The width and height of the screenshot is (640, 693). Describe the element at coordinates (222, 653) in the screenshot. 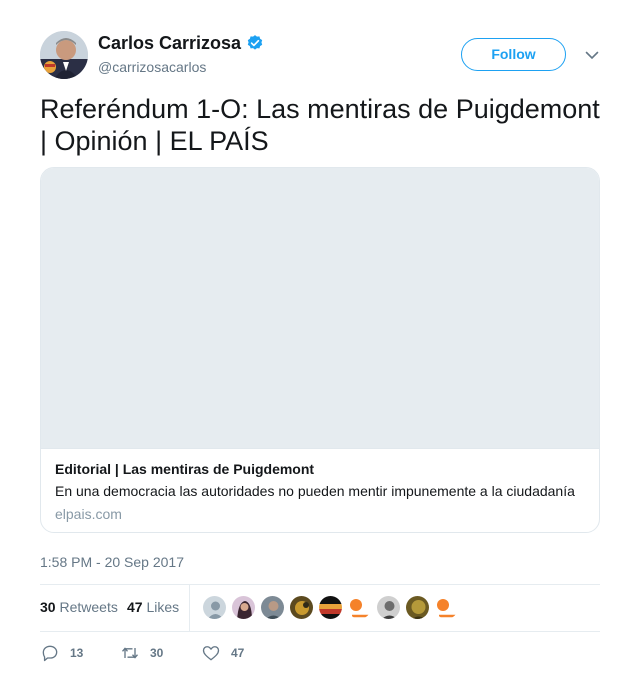

I see `like-button: 47` at that location.